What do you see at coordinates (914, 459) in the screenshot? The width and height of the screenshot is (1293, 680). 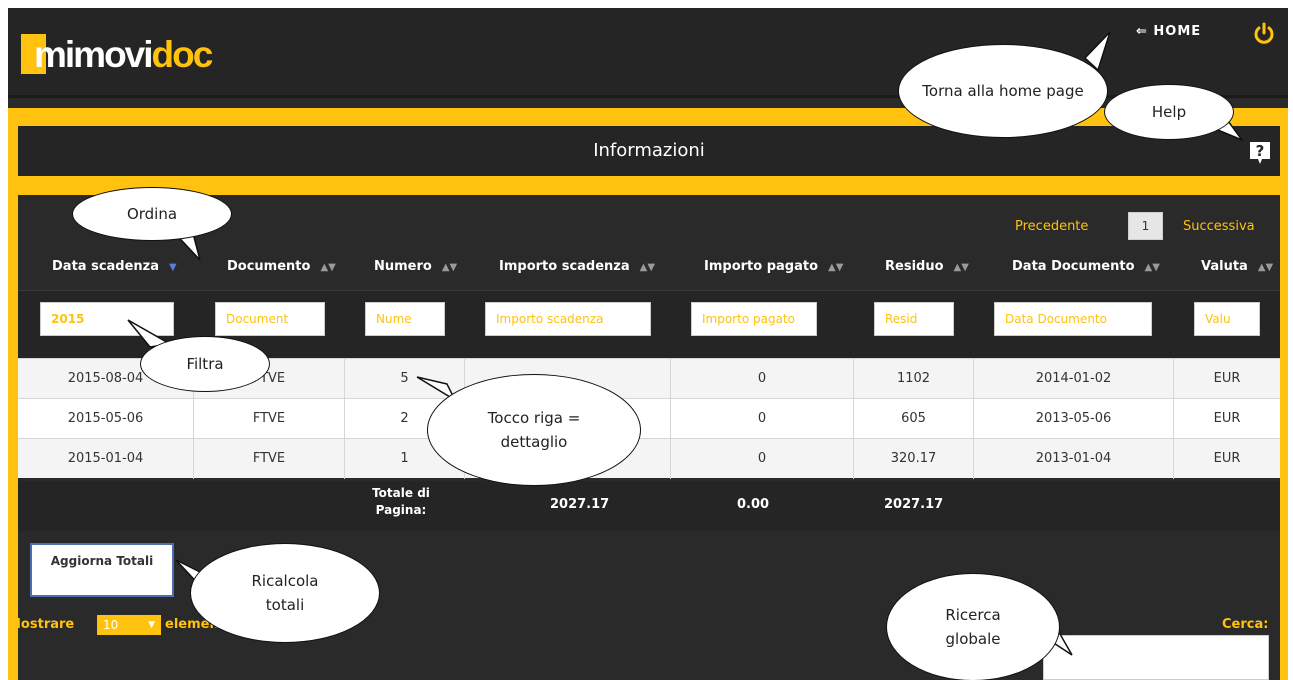 I see `cell-residuo: 320.17` at bounding box center [914, 459].